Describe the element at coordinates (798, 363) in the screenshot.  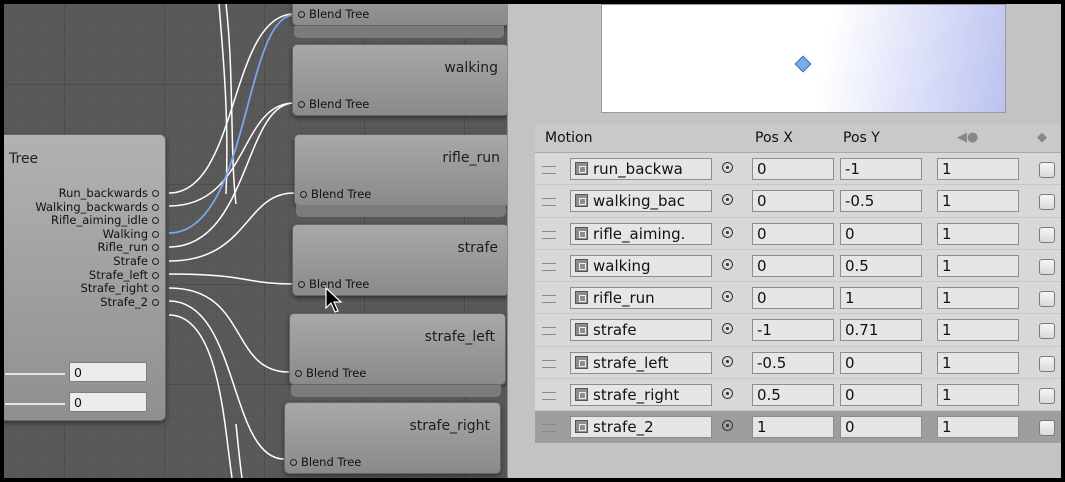
I see `table-row: strafe_left -0.5 0 1` at that location.